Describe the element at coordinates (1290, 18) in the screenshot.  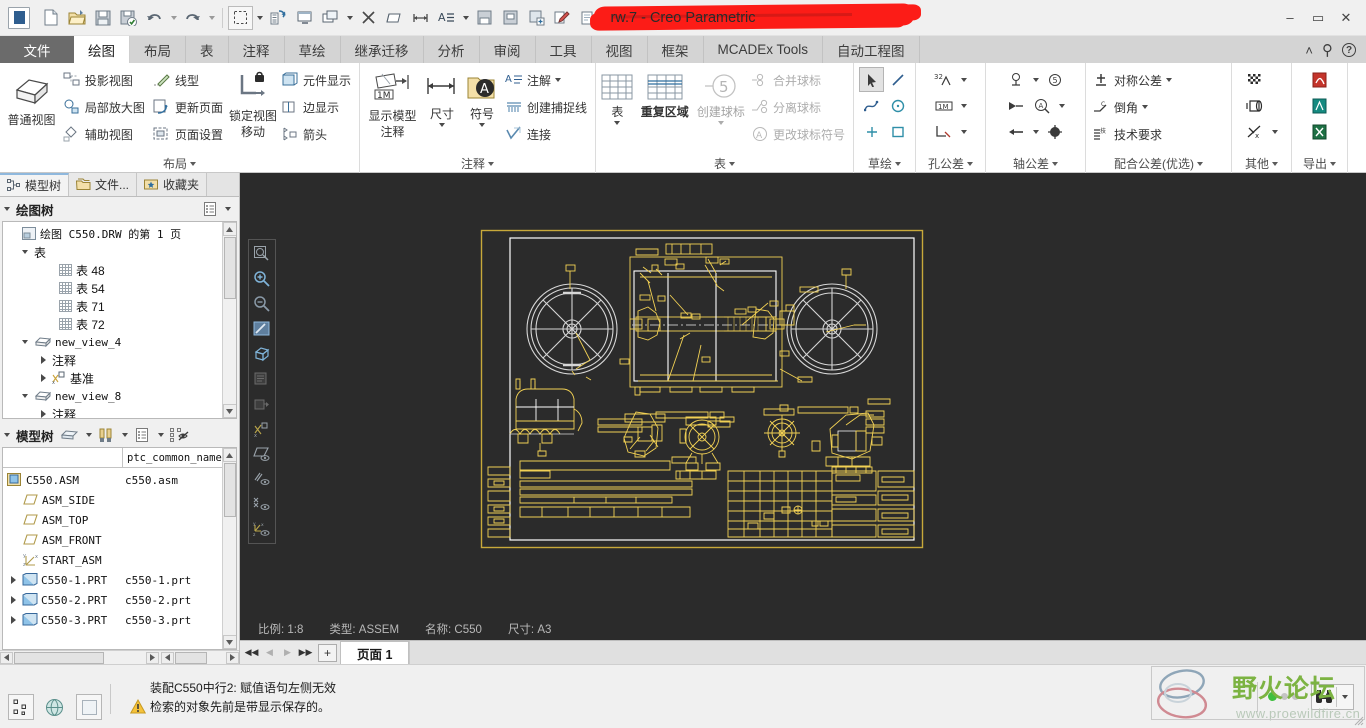
I see `minimize-button: –` at that location.